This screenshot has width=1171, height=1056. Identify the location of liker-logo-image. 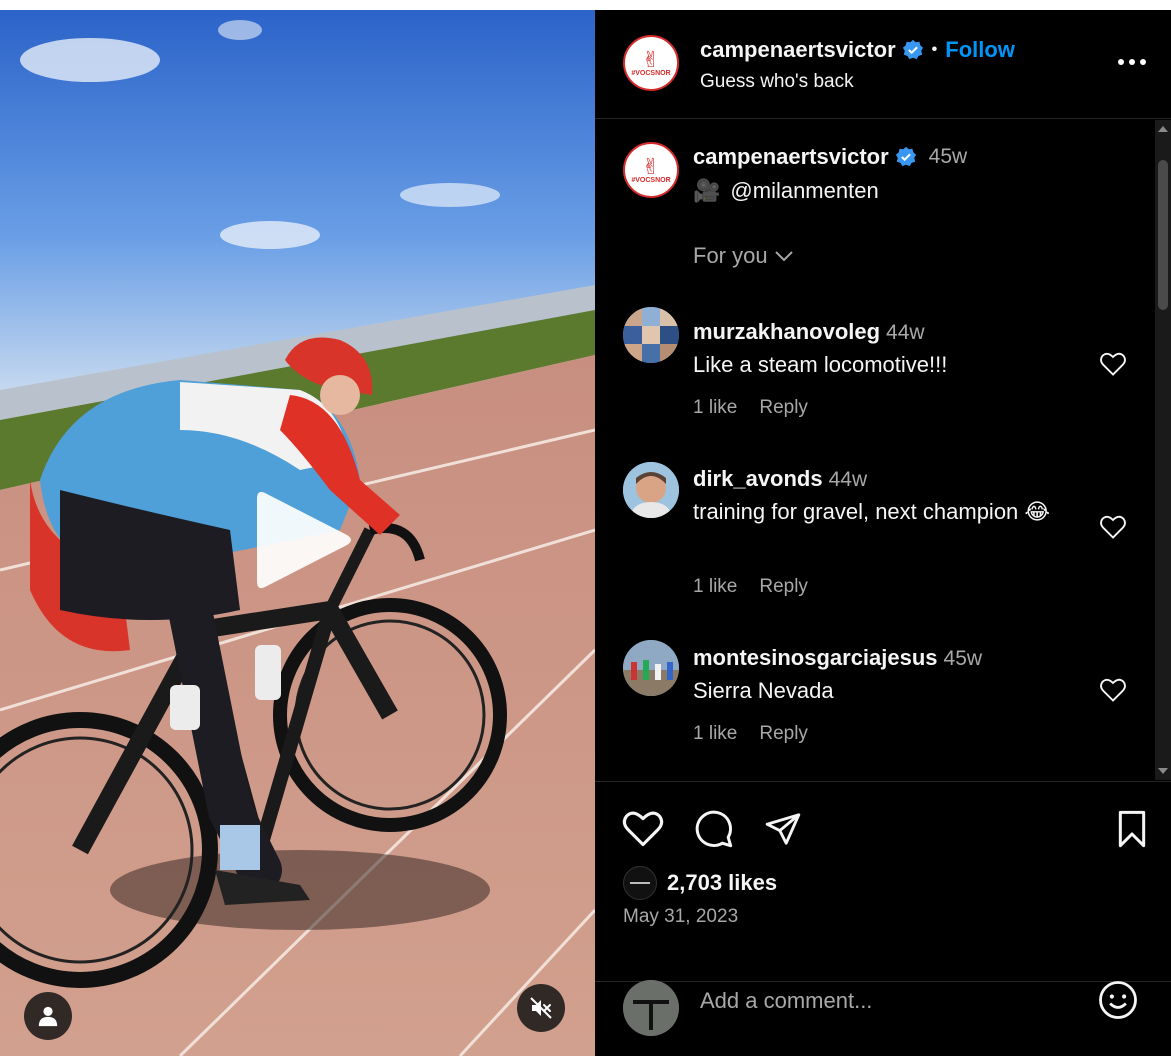
(640, 883).